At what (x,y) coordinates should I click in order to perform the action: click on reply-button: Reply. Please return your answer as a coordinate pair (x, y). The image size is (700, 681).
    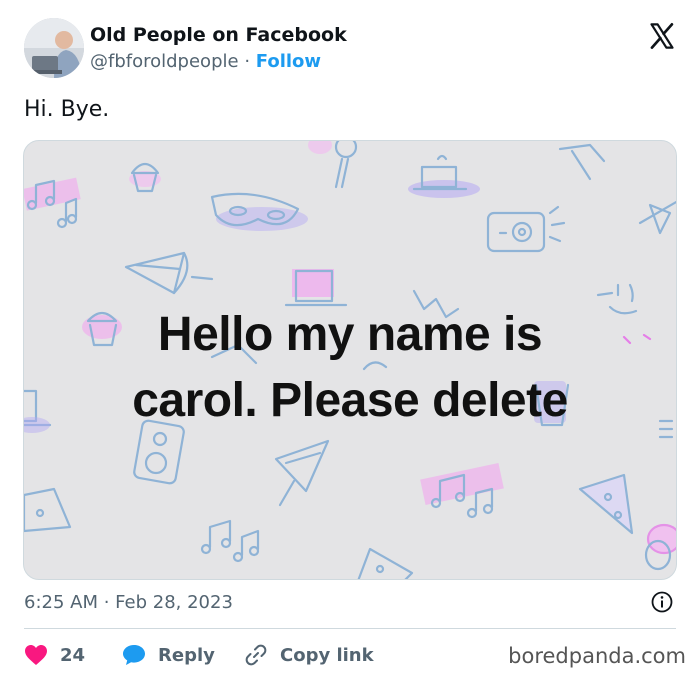
    Looking at the image, I should click on (168, 655).